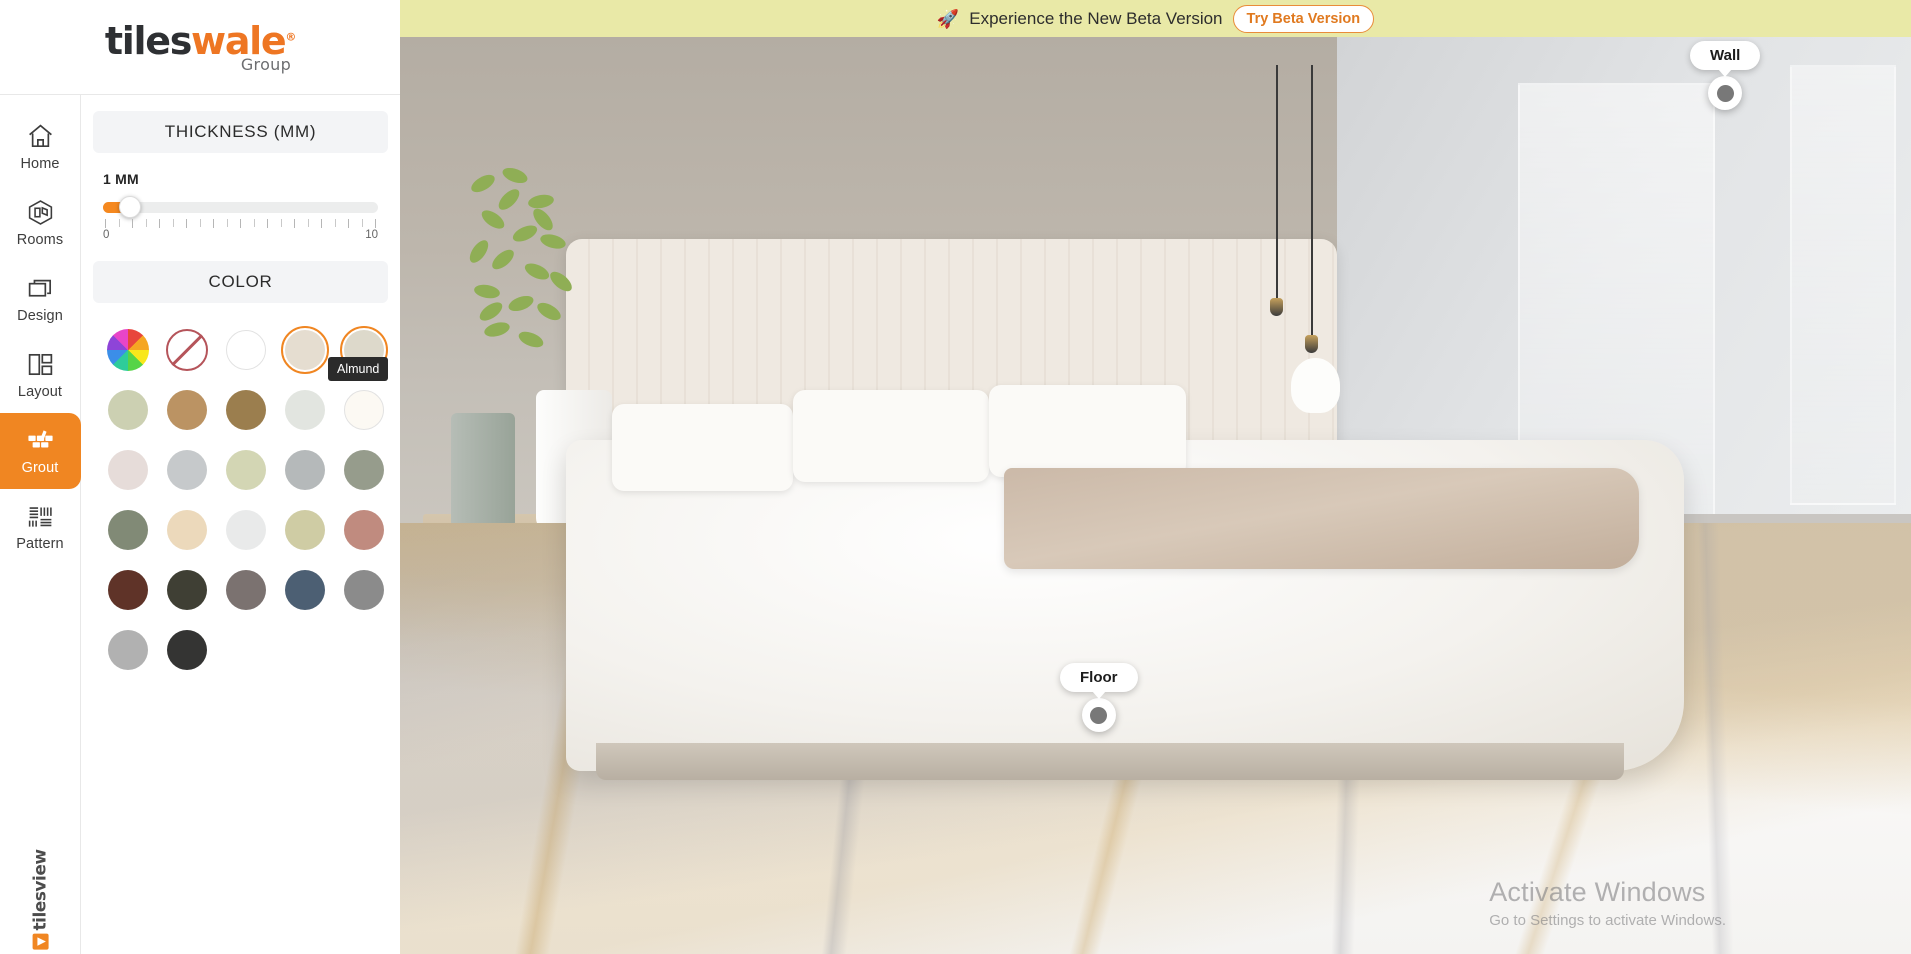  Describe the element at coordinates (40, 527) in the screenshot. I see `sidebar-item-pattern: Pattern` at that location.